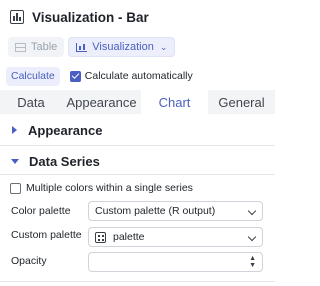  Describe the element at coordinates (101, 102) in the screenshot. I see `tab-appearance: Appearance` at that location.